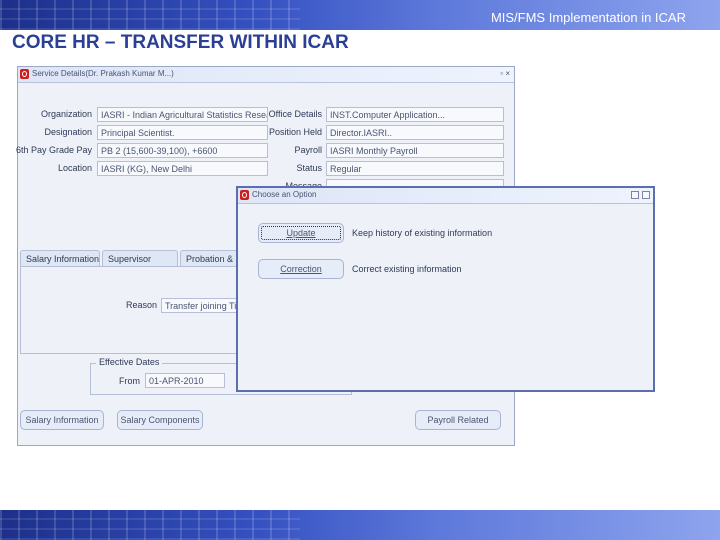  What do you see at coordinates (182, 132) in the screenshot?
I see `designation-field: Principal Scientist.` at bounding box center [182, 132].